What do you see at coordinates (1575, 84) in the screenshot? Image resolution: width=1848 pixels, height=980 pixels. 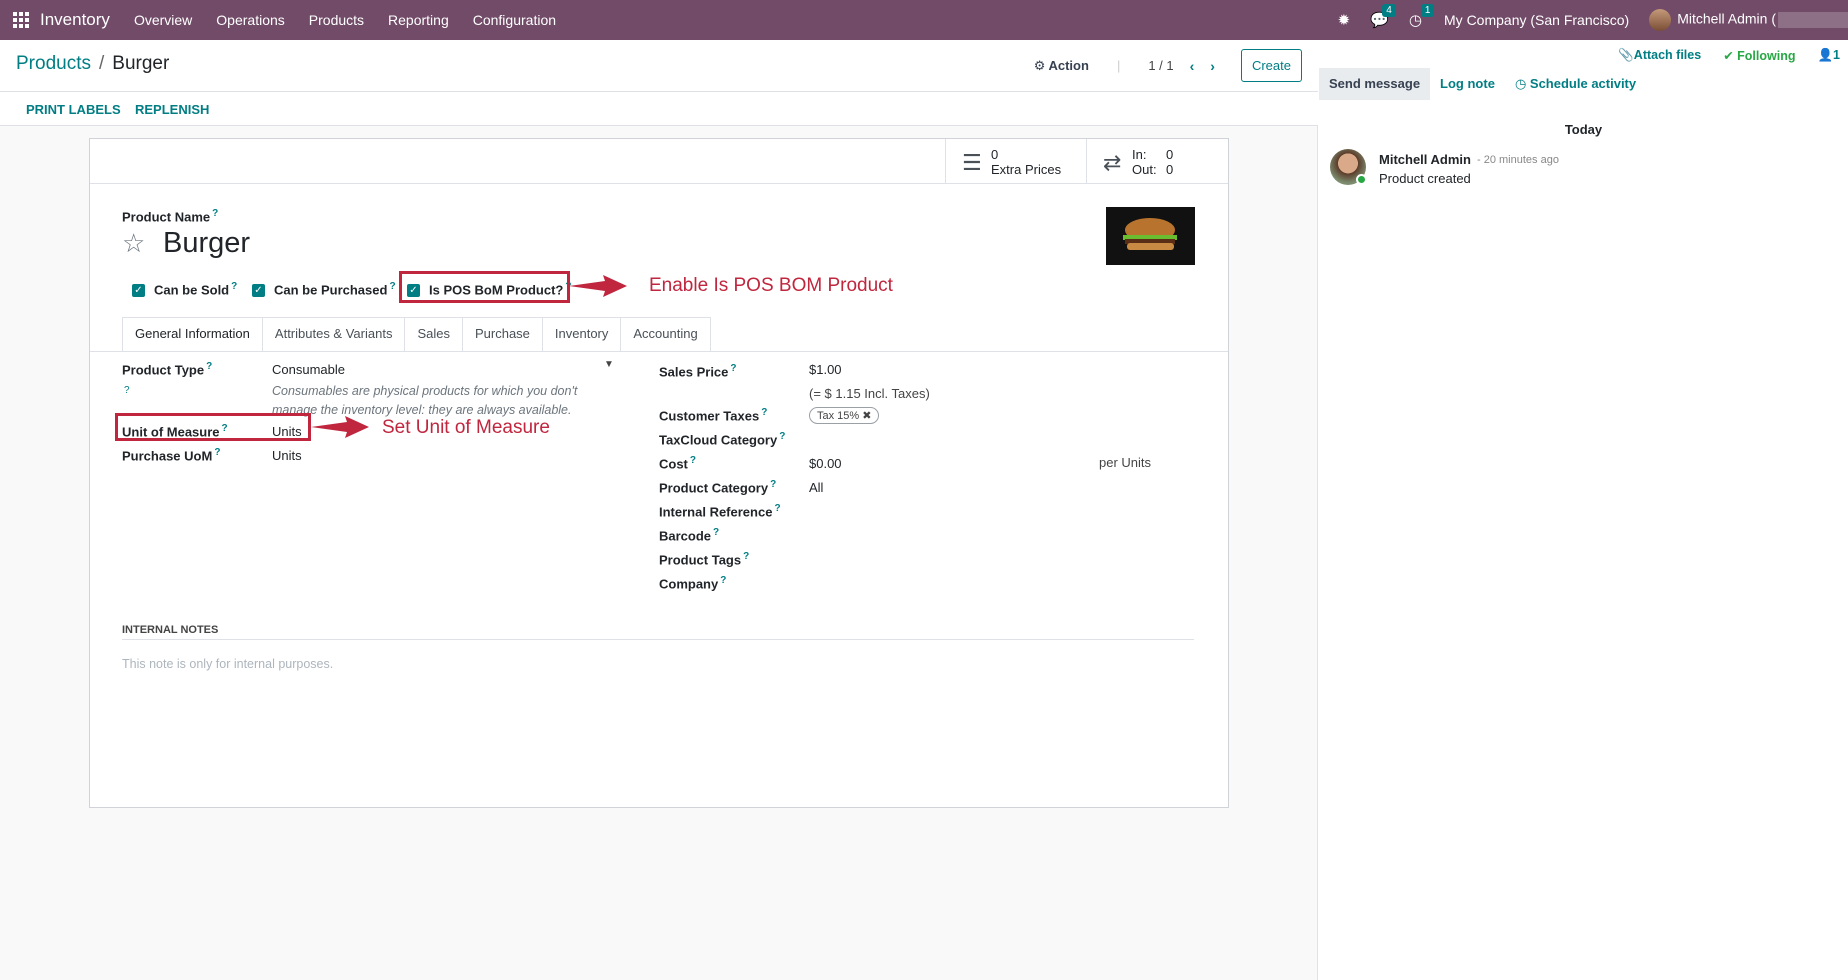 I see `schedule-activity-button: ◷ Schedule activity` at bounding box center [1575, 84].